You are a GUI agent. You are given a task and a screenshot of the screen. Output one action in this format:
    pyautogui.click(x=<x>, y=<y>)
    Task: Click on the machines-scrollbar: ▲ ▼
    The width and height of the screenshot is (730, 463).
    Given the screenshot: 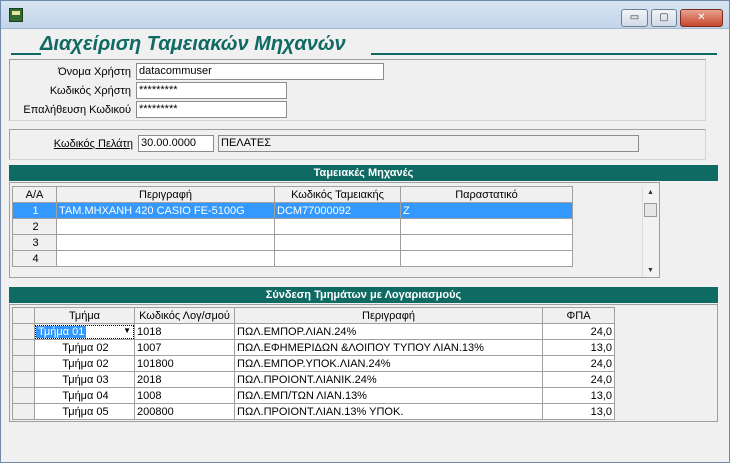 What is the action you would take?
    pyautogui.click(x=650, y=232)
    